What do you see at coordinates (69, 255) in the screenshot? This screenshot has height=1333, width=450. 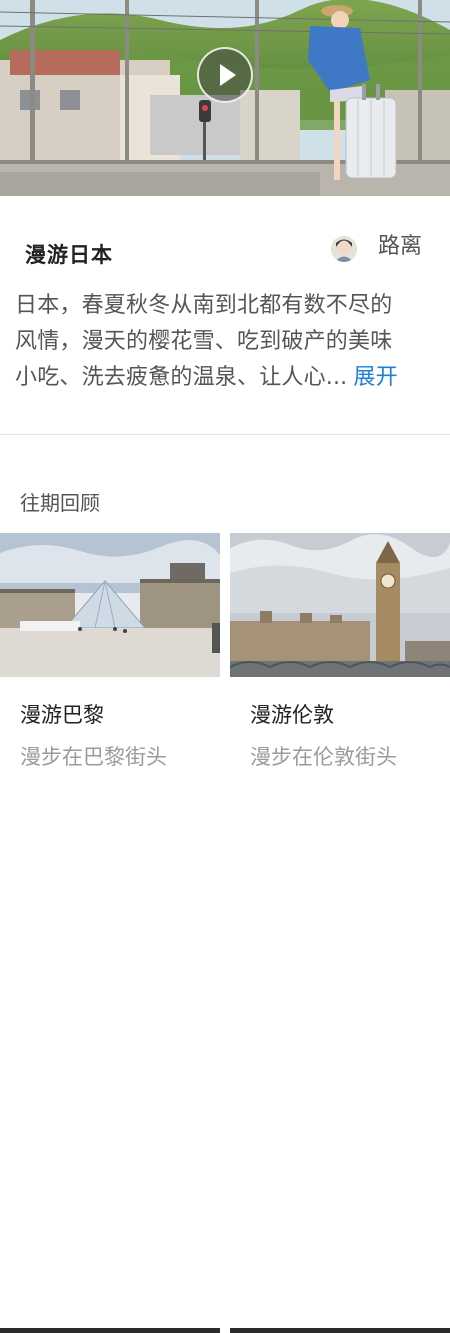 I see `trip-title: 漫游日本` at bounding box center [69, 255].